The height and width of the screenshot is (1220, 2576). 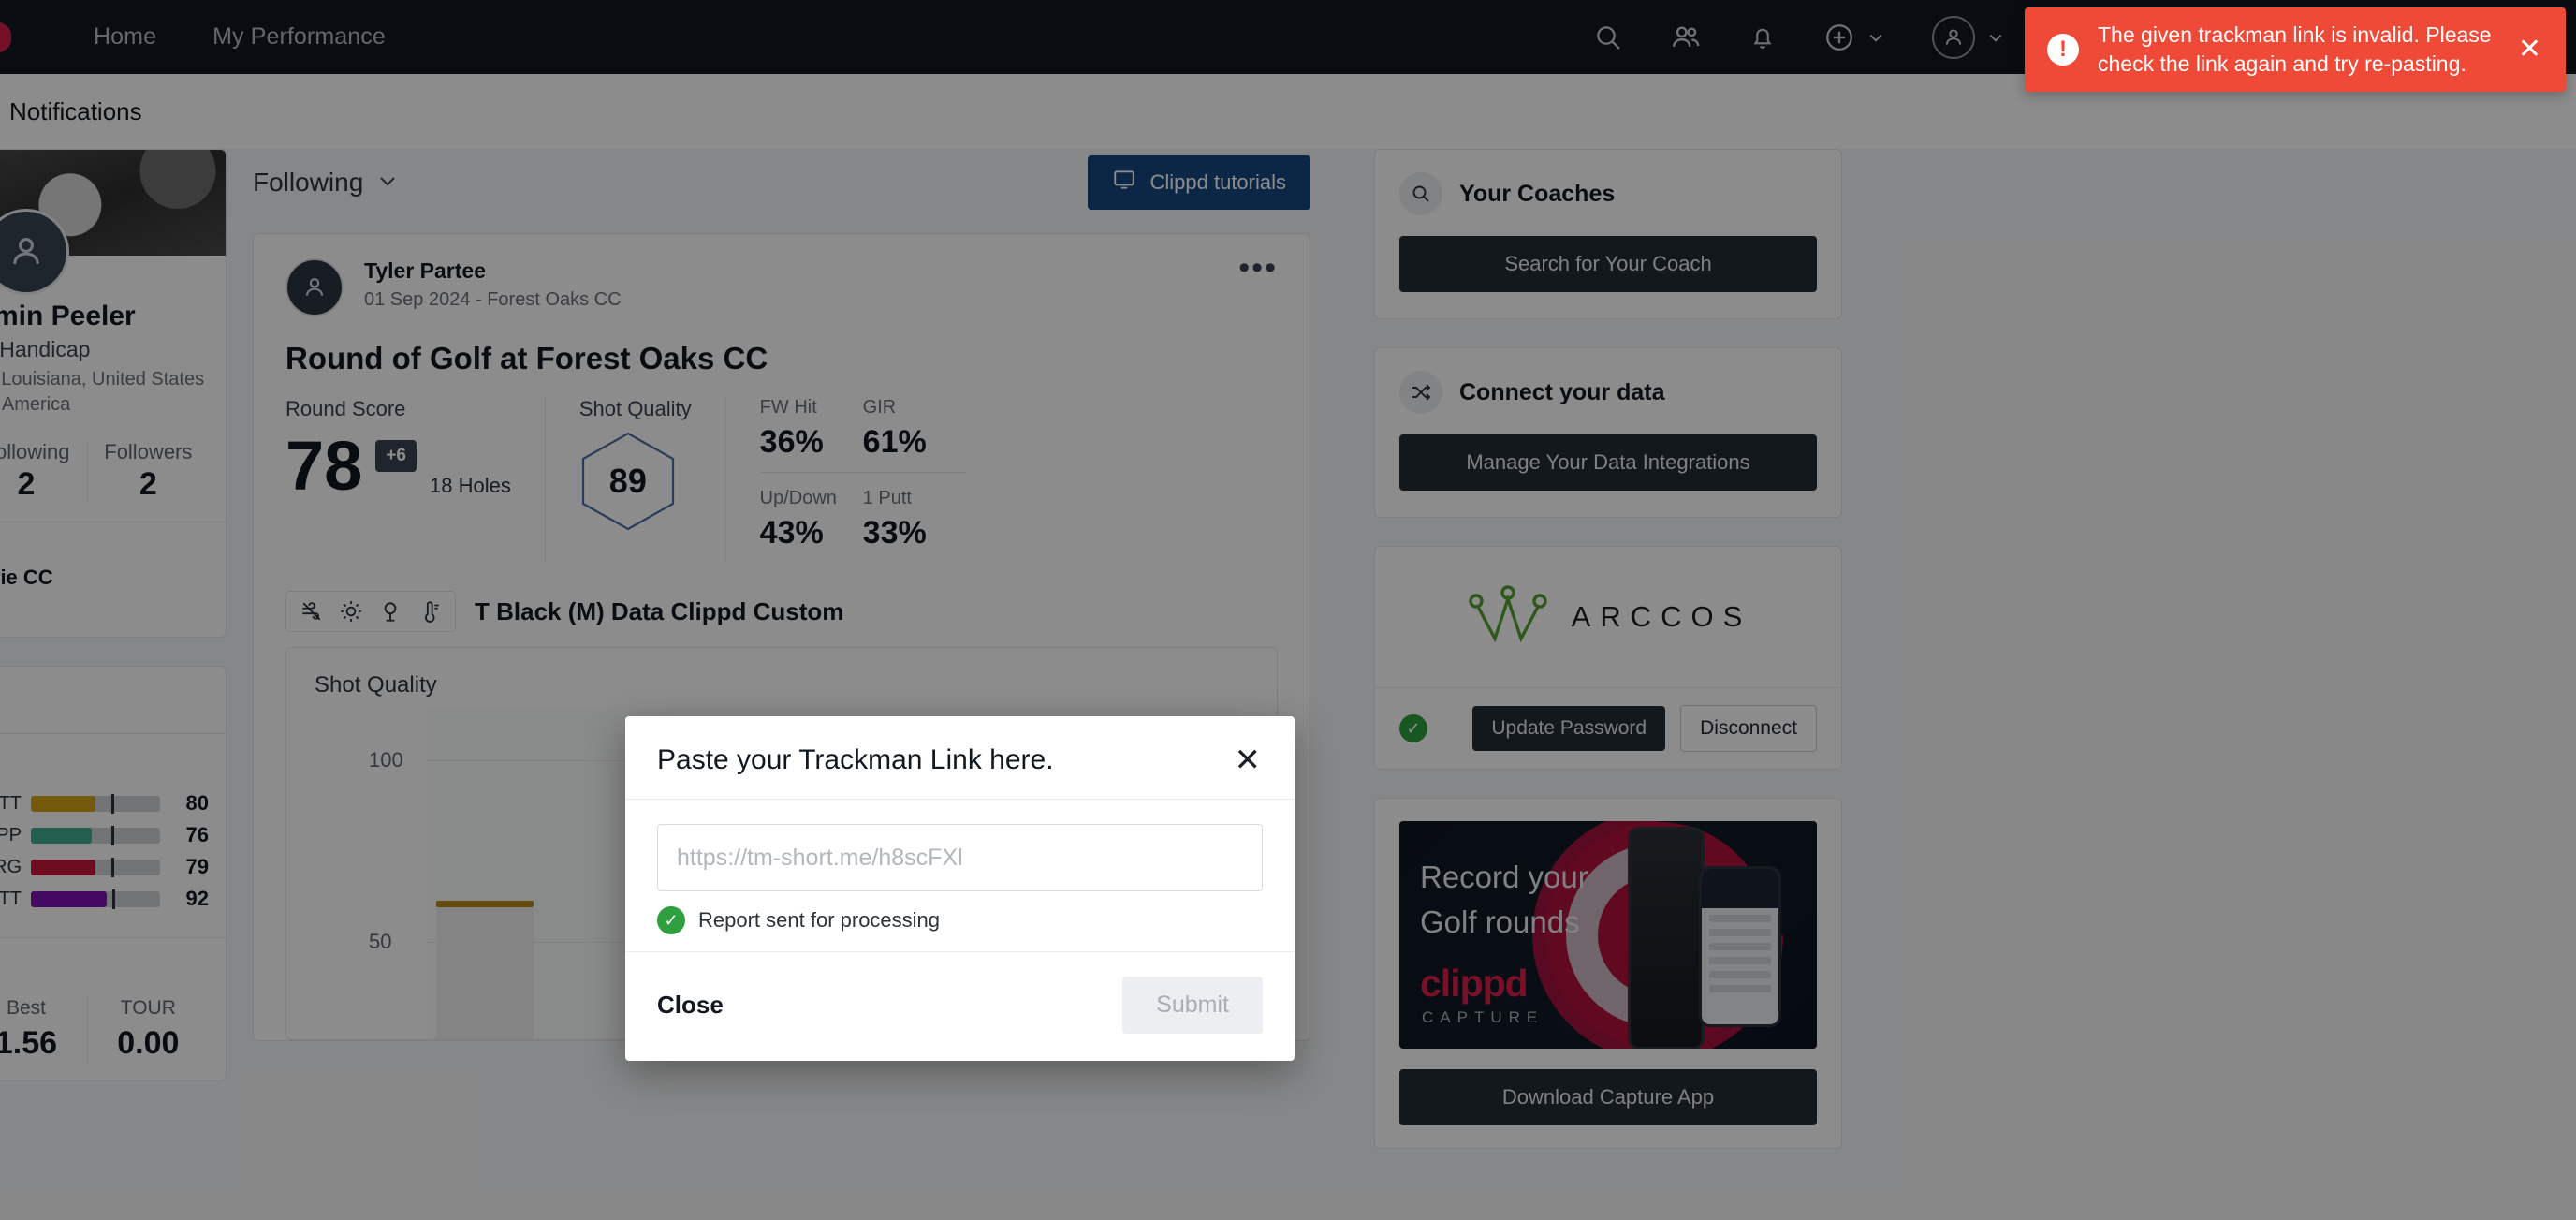 What do you see at coordinates (960, 920) in the screenshot?
I see `modal-status-row: ✓ Report sent for processing` at bounding box center [960, 920].